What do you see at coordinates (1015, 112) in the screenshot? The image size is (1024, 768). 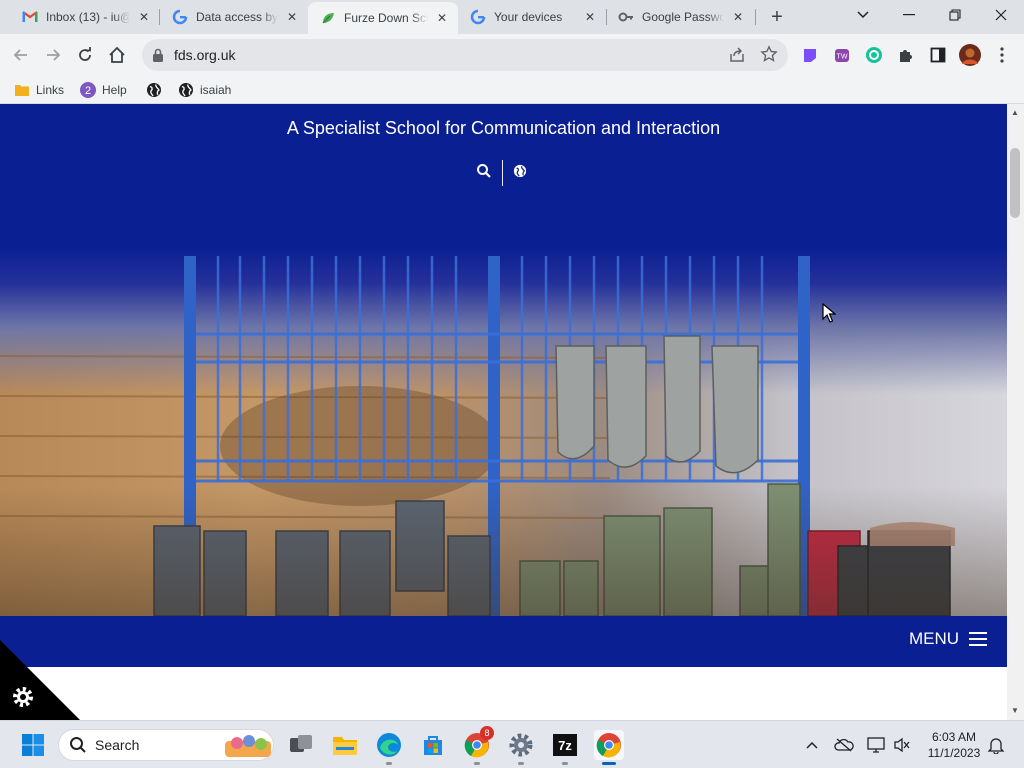 I see `scroll-up-arrow-icon: ▲` at bounding box center [1015, 112].